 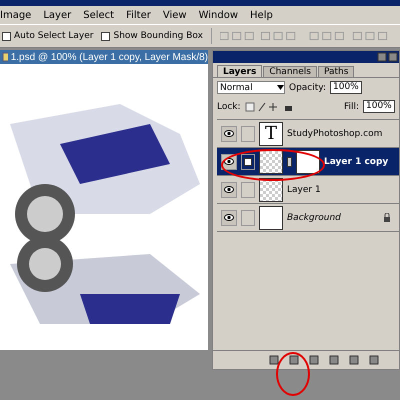 I want to click on layer-row: T StudyPhotoshop.com, so click(x=308, y=134).